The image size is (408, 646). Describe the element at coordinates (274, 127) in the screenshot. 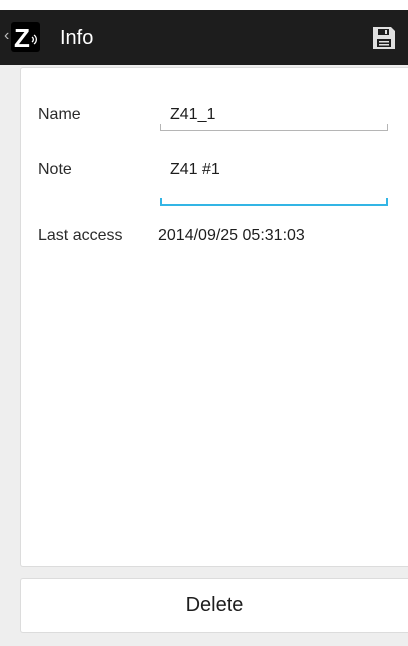

I see `name-field-underline` at that location.